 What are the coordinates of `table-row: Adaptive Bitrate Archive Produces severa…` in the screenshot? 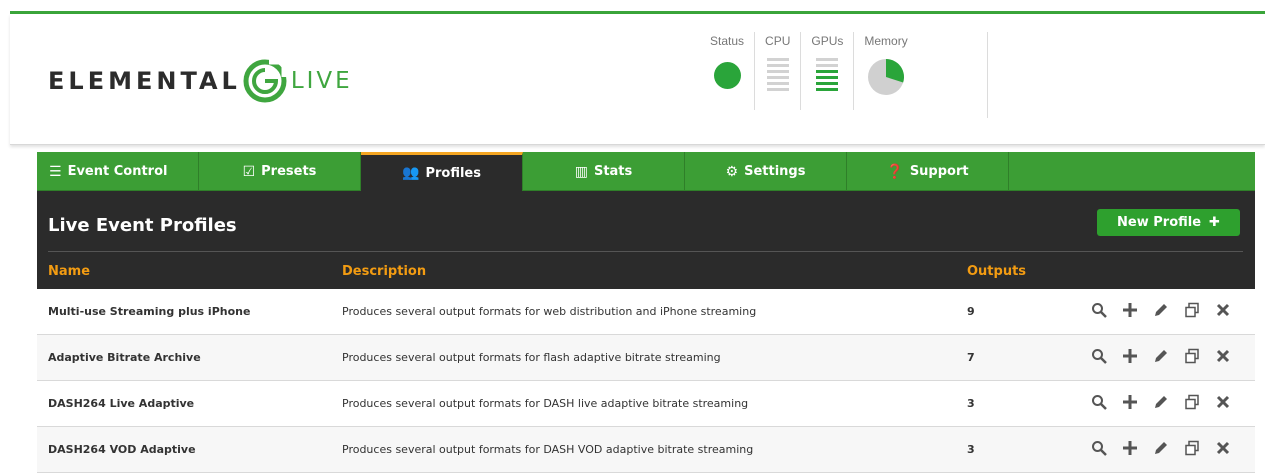 It's located at (646, 358).